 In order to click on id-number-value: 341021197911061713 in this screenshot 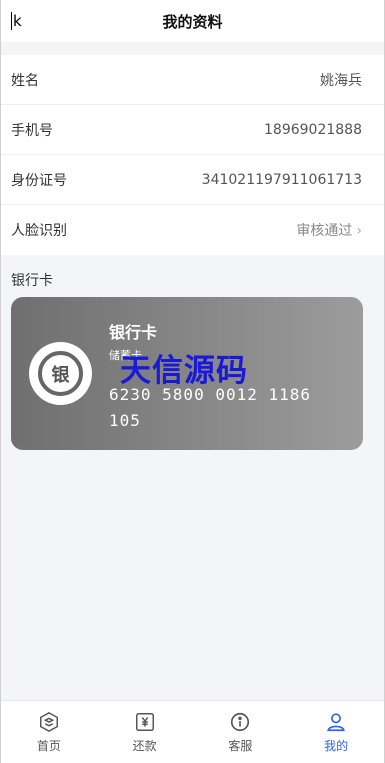, I will do `click(281, 179)`.